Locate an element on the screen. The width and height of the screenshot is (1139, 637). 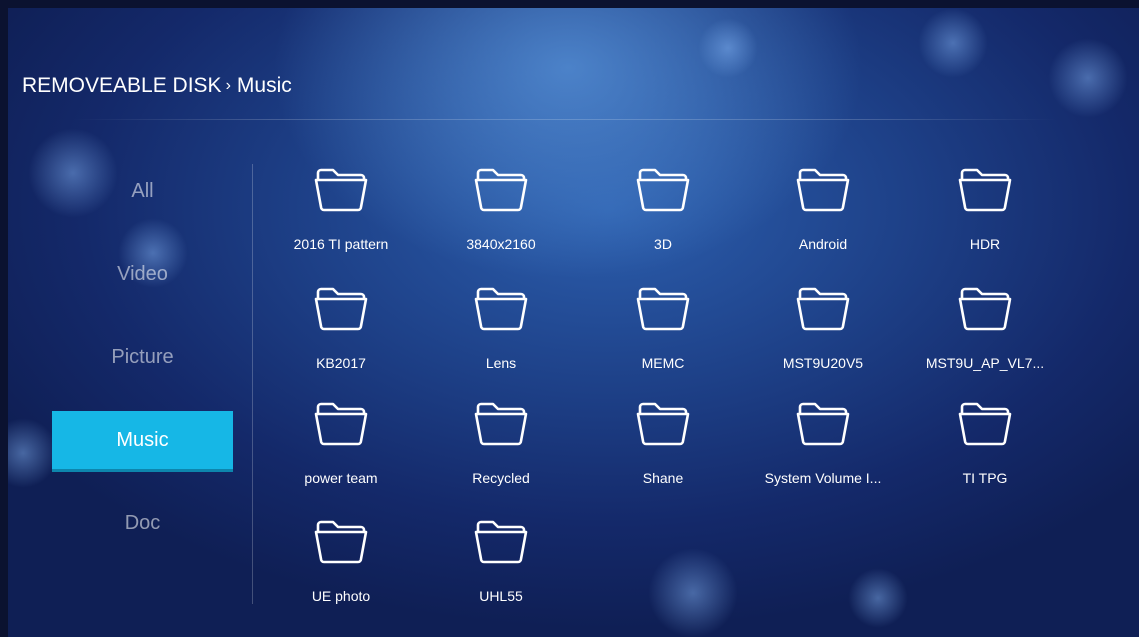
folder-label: UHL55 is located at coordinates (501, 596).